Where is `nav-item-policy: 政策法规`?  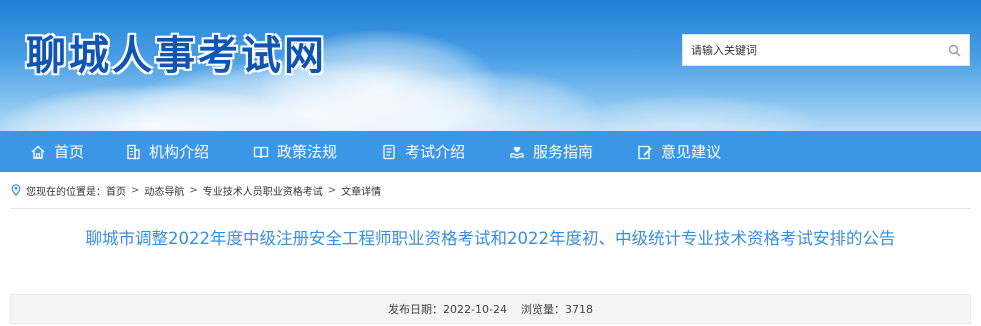
nav-item-policy: 政策法规 is located at coordinates (317, 151).